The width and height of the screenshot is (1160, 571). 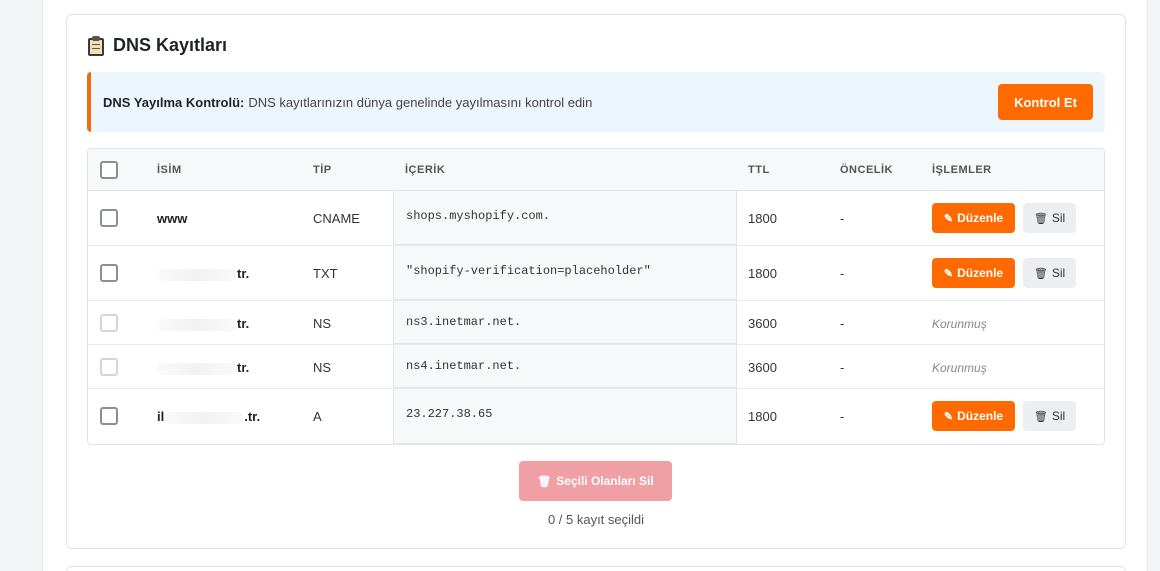 What do you see at coordinates (172, 218) in the screenshot?
I see `record-name: www` at bounding box center [172, 218].